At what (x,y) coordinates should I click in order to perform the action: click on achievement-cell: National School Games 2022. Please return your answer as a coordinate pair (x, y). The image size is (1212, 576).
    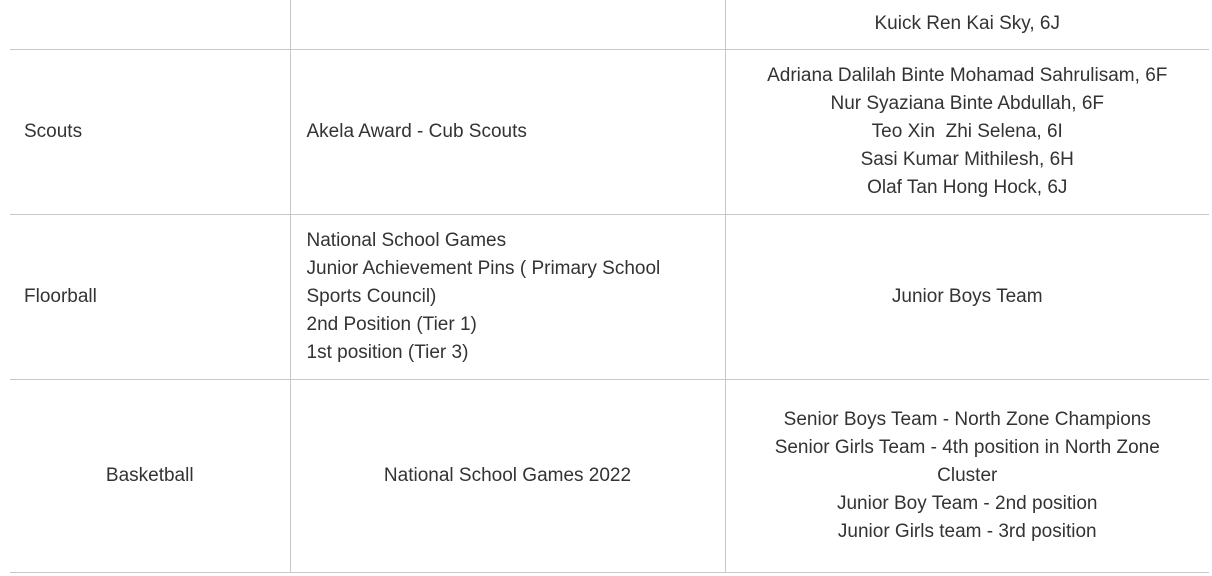
    Looking at the image, I should click on (507, 476).